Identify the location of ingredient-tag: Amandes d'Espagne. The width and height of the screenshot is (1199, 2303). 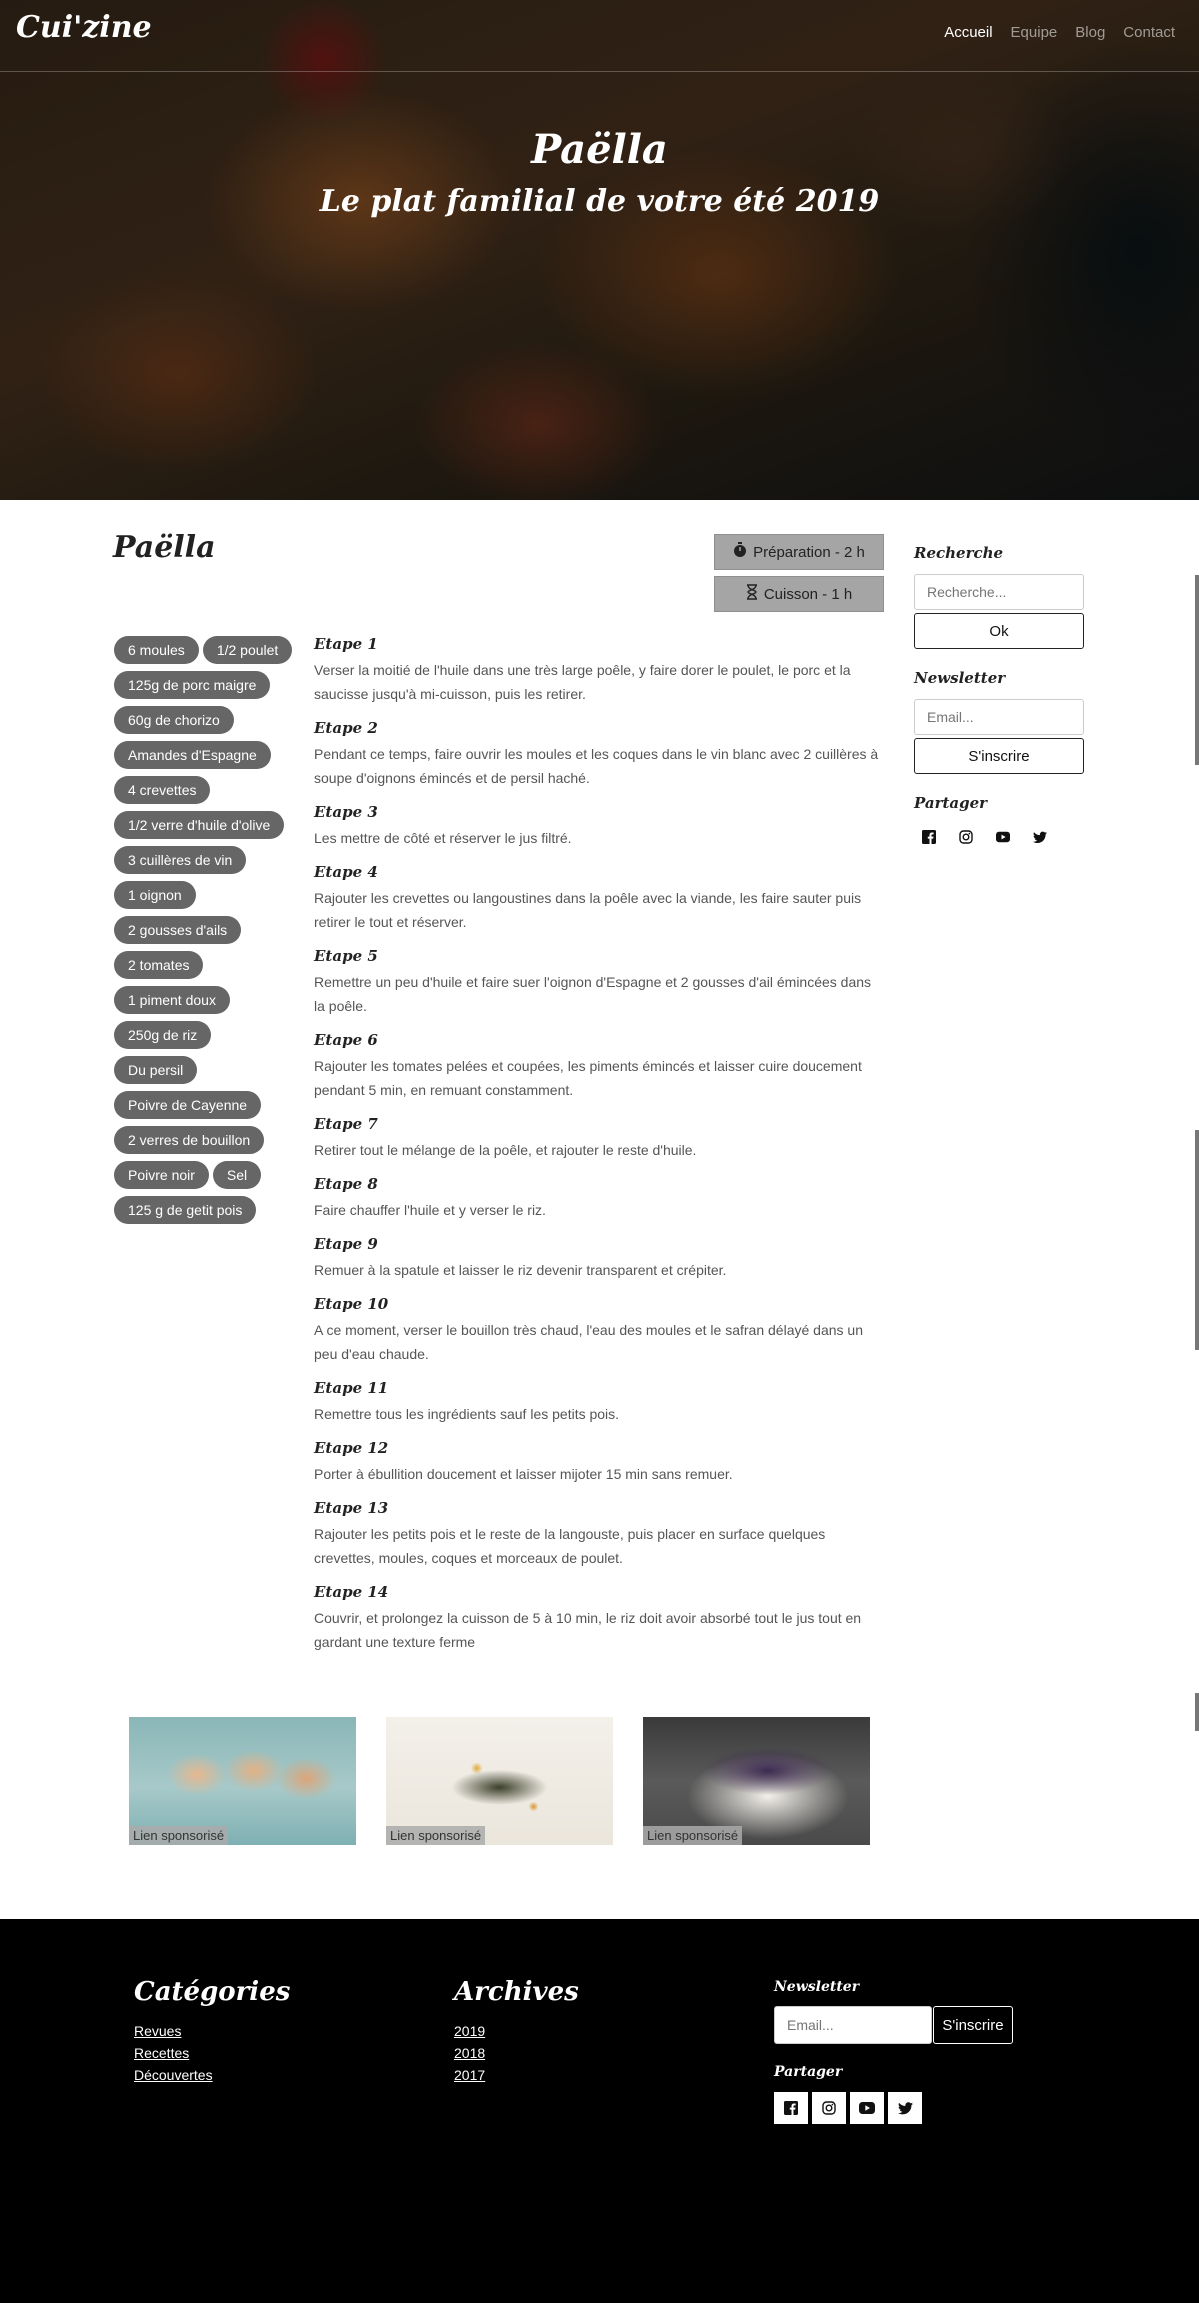
(192, 755).